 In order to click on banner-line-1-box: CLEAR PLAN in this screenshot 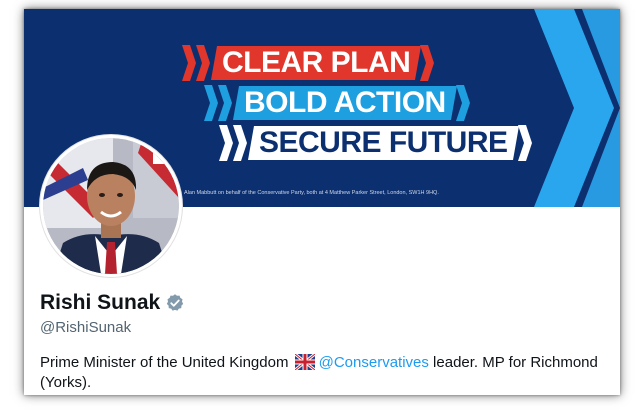, I will do `click(316, 63)`.